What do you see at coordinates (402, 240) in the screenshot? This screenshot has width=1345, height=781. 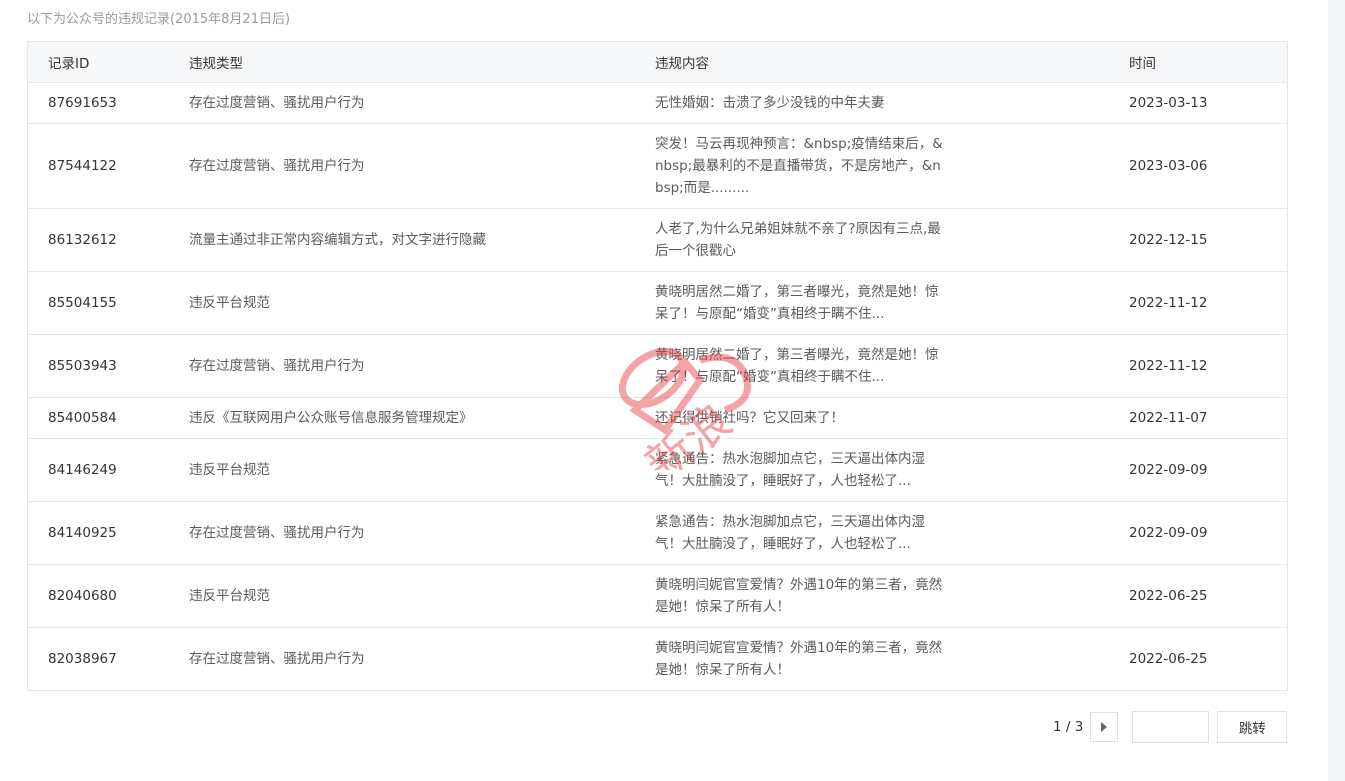 I see `cell-violation-type: 流量主通过非正常内容编辑方式，对文字进行隐藏` at bounding box center [402, 240].